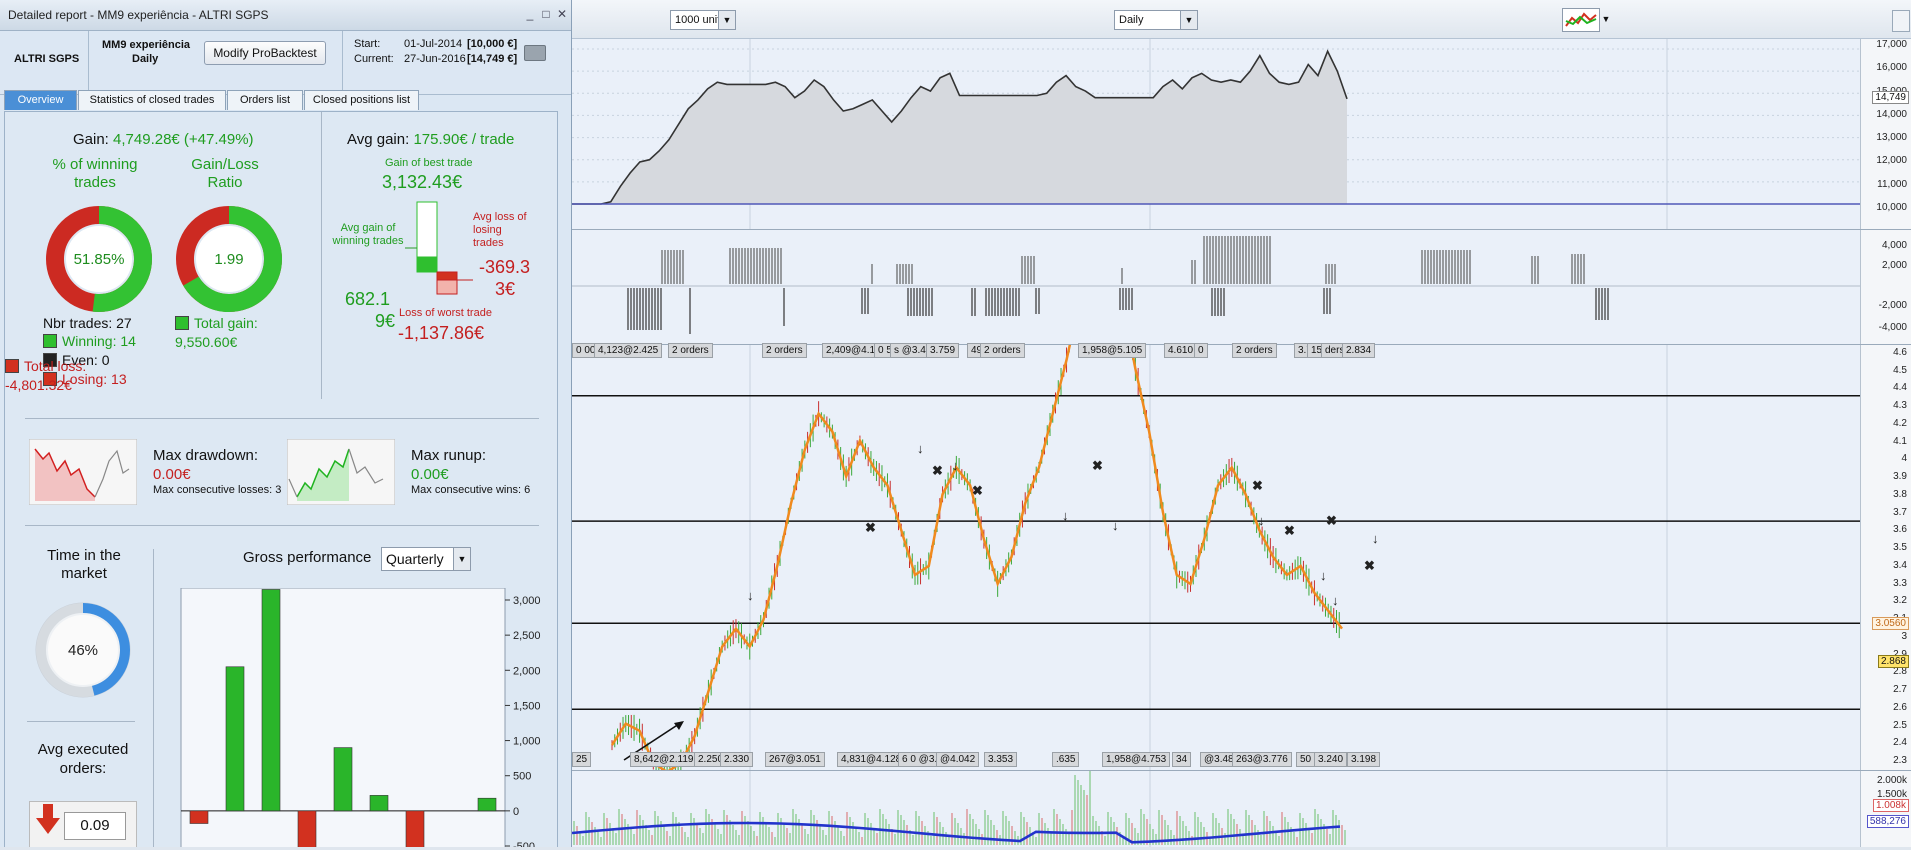 This screenshot has width=1911, height=850. Describe the element at coordinates (1900, 441) in the screenshot. I see `price-tick-label: 4.1` at that location.